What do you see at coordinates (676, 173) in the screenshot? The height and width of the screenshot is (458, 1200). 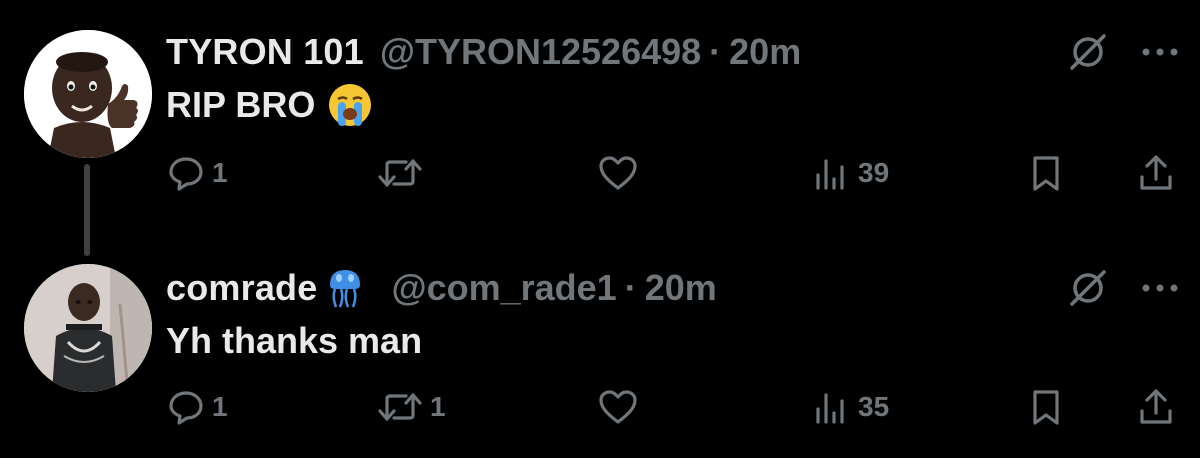 I see `tweet-action-bar: 1 39` at bounding box center [676, 173].